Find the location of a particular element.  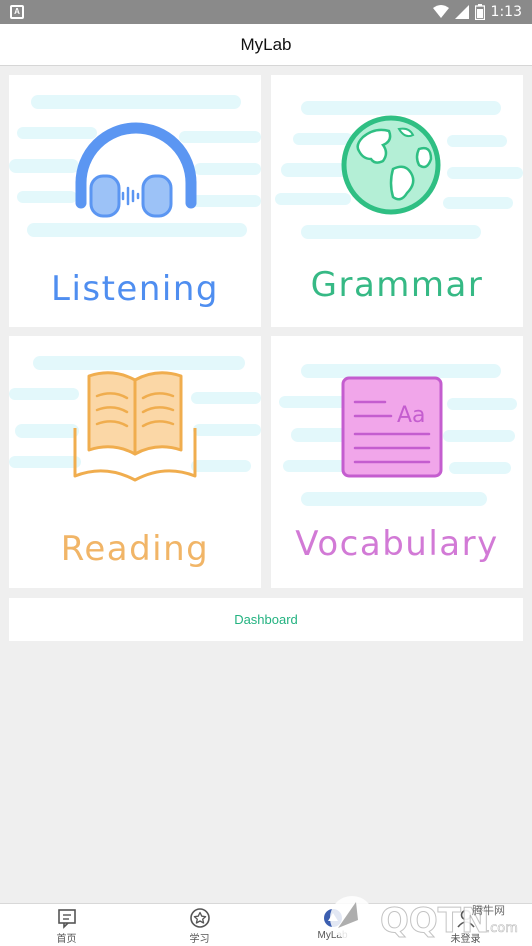

vocabulary-card: Aa Vocabulary is located at coordinates (397, 462).